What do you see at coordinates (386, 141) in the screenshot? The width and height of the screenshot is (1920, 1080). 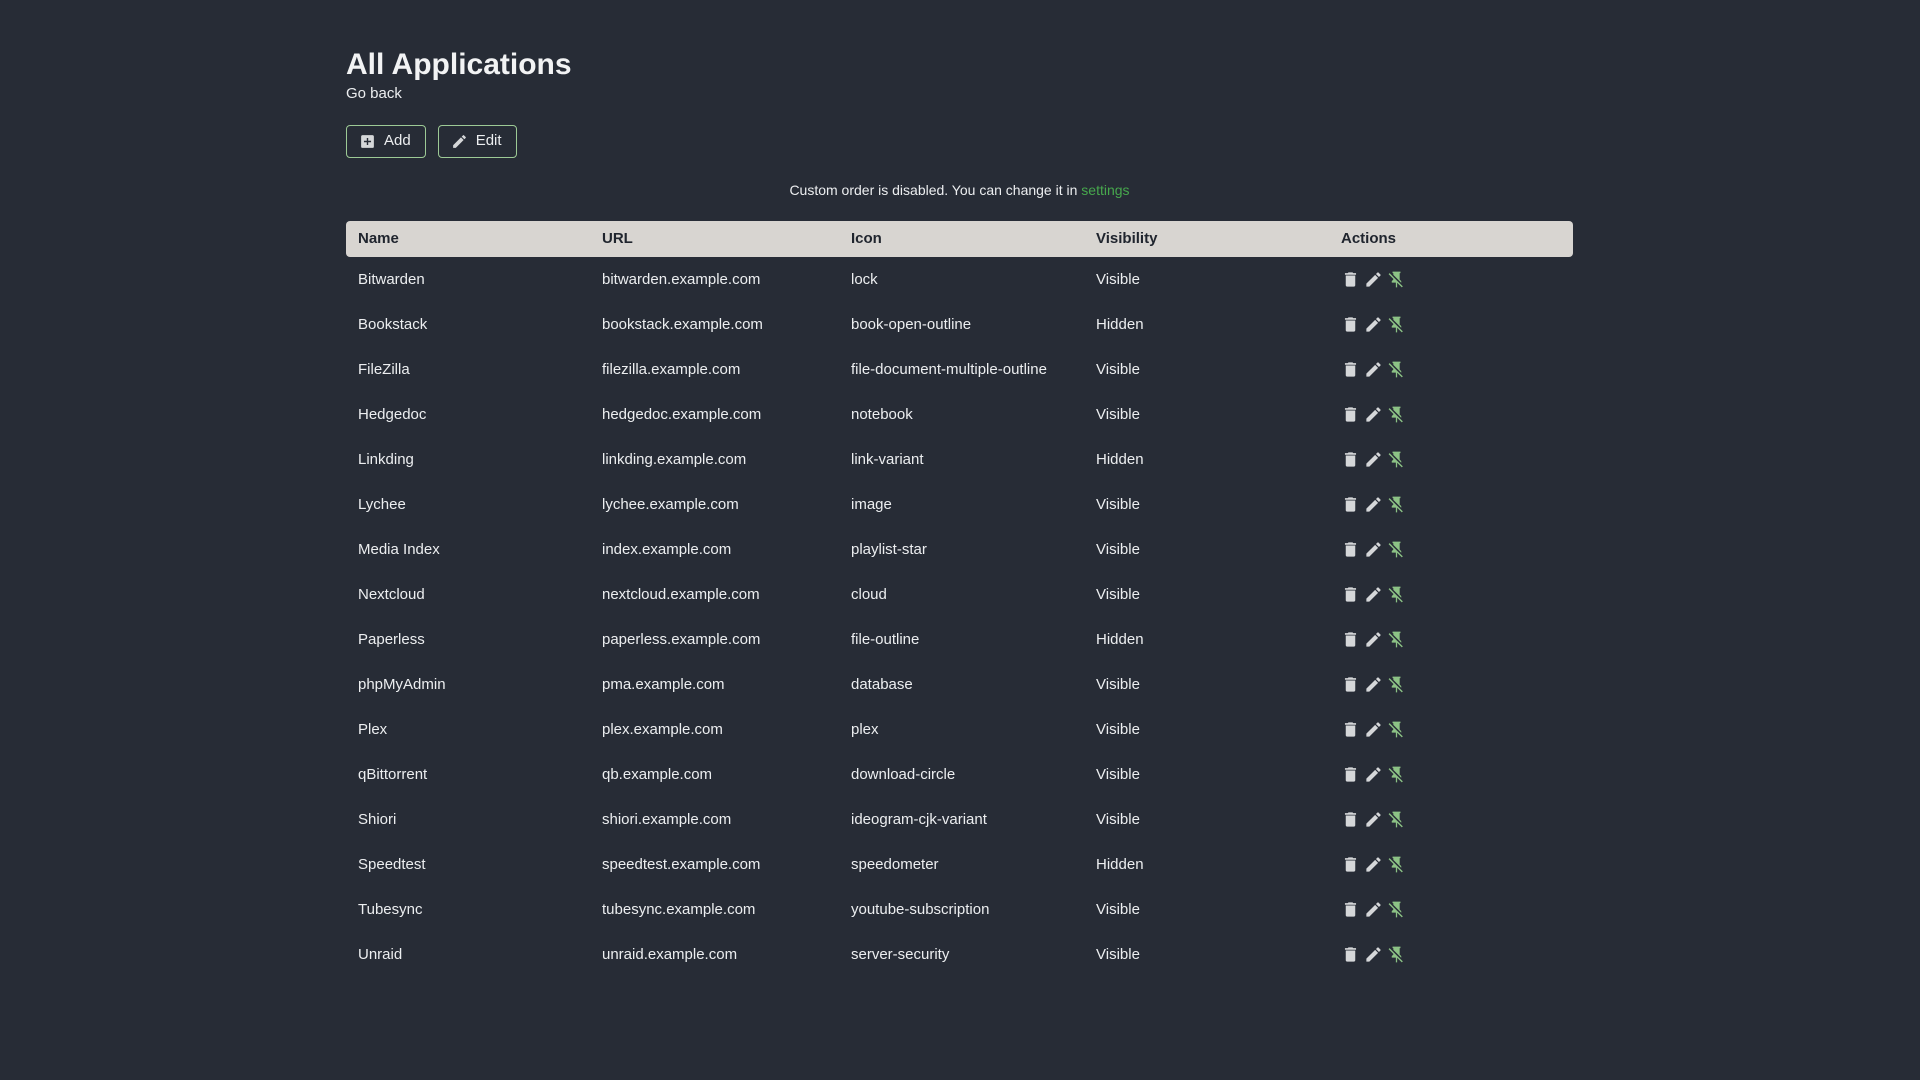 I see `add-button: Add` at bounding box center [386, 141].